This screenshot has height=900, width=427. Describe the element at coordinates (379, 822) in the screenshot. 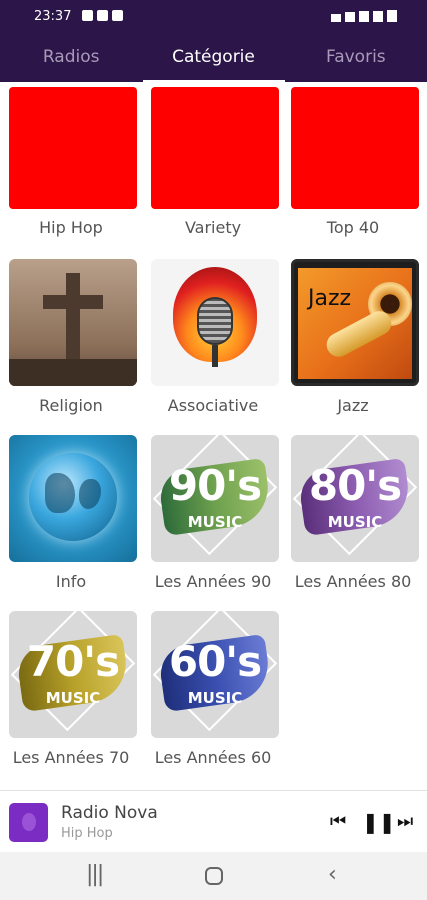

I see `pause-icon: ❚❚` at that location.